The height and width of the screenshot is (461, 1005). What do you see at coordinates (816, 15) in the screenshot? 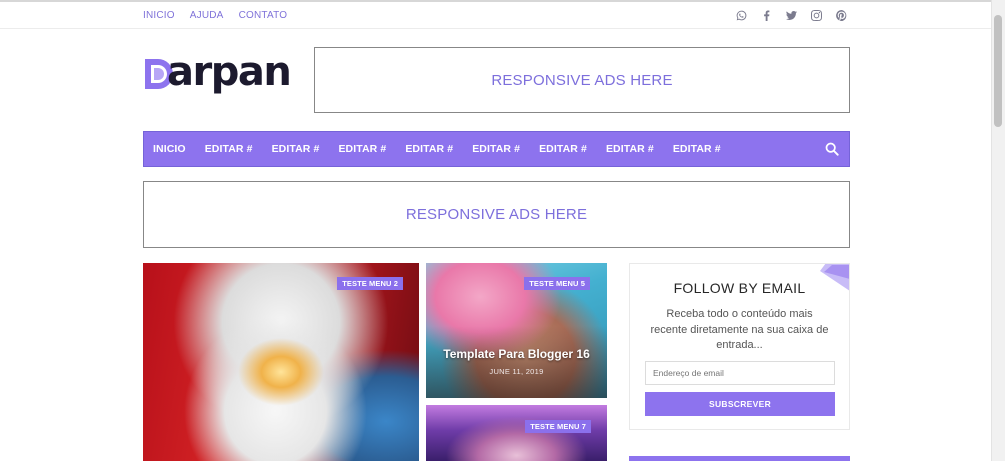
I see `instagram-icon` at bounding box center [816, 15].